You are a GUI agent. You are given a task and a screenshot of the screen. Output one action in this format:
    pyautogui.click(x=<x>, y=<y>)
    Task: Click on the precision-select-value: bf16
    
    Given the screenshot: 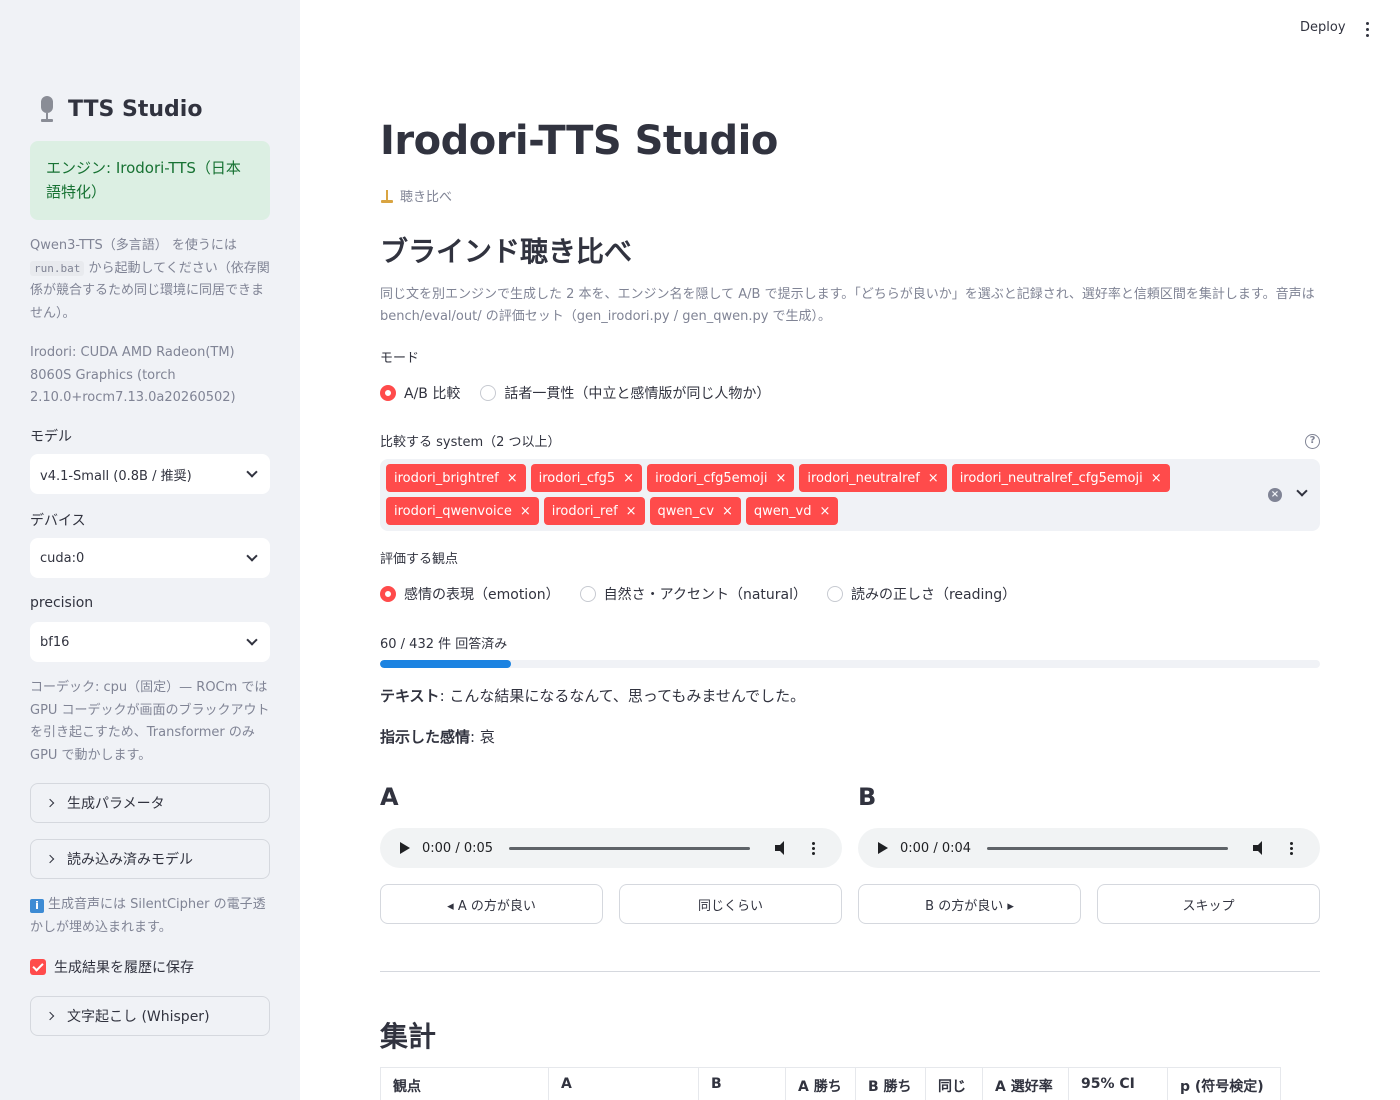 What is the action you would take?
    pyautogui.click(x=55, y=642)
    